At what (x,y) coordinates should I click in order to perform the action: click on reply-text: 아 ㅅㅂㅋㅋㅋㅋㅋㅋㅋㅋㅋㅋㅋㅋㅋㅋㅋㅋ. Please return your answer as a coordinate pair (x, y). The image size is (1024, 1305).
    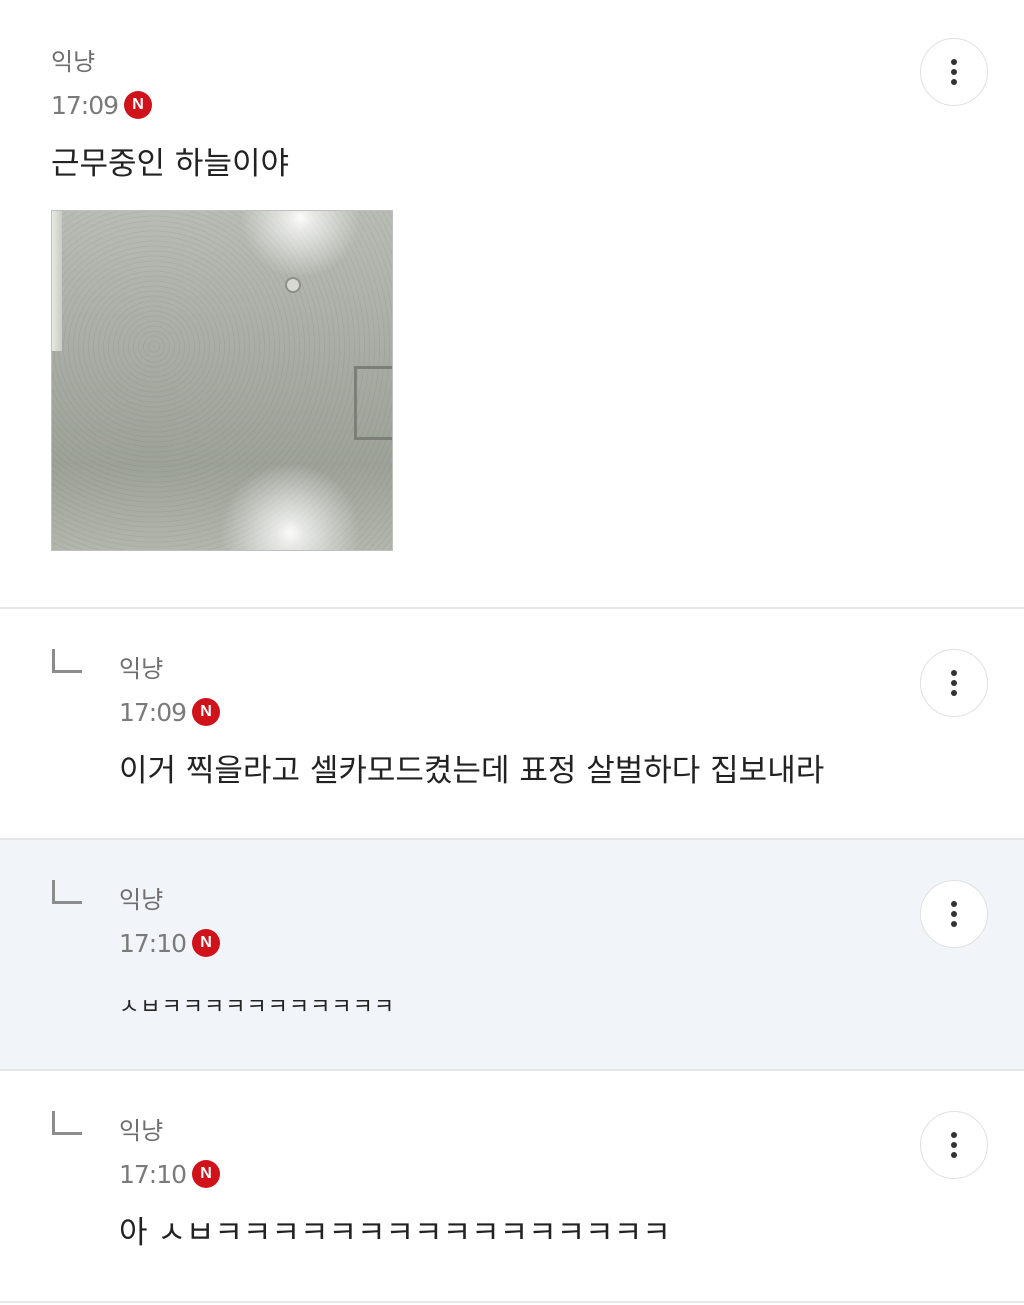
    Looking at the image, I should click on (395, 1233).